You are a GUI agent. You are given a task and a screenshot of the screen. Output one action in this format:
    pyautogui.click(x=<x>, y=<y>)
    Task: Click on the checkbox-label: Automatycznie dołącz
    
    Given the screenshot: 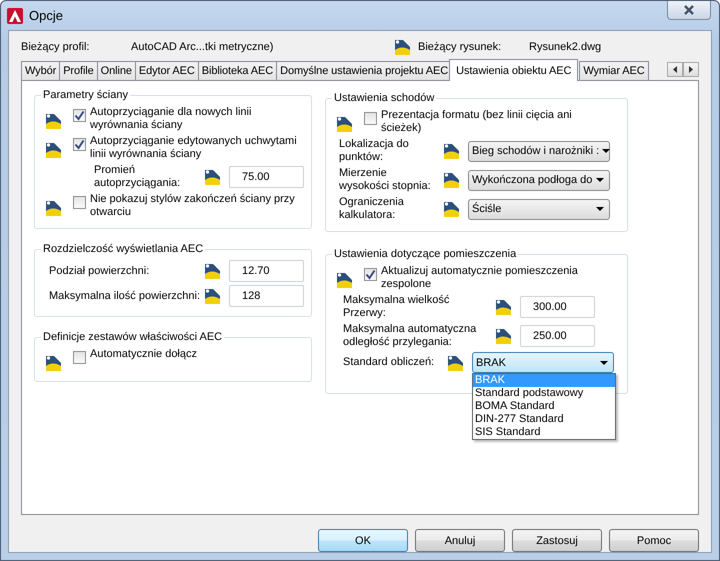 What is the action you would take?
    pyautogui.click(x=143, y=354)
    